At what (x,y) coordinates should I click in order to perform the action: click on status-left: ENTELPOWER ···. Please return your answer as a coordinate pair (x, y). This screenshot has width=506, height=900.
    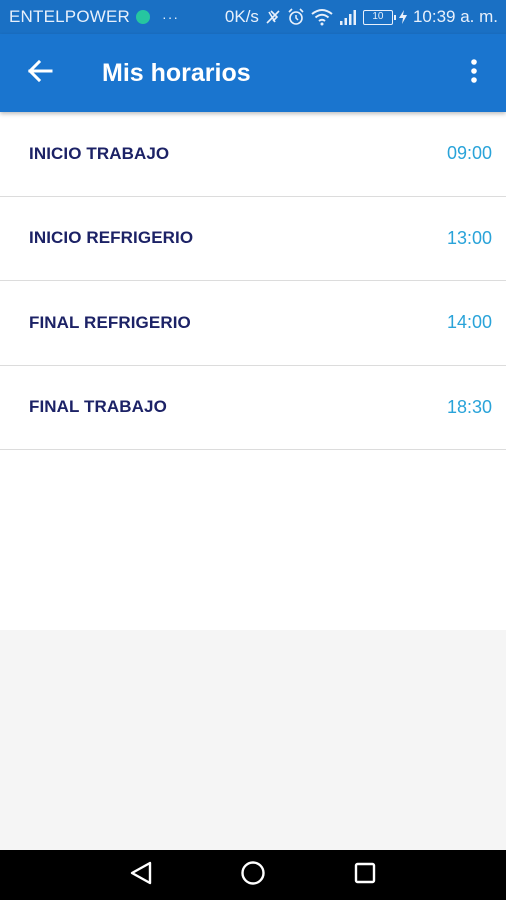
    Looking at the image, I should click on (94, 17).